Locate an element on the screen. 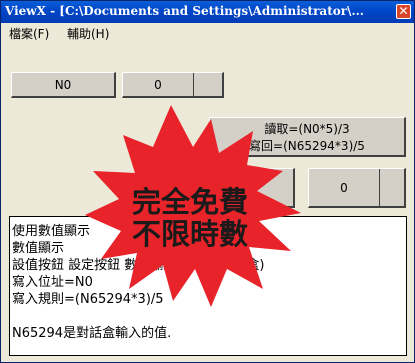 The height and width of the screenshot is (363, 415). promo-line-2: 不限時數 is located at coordinates (190, 234).